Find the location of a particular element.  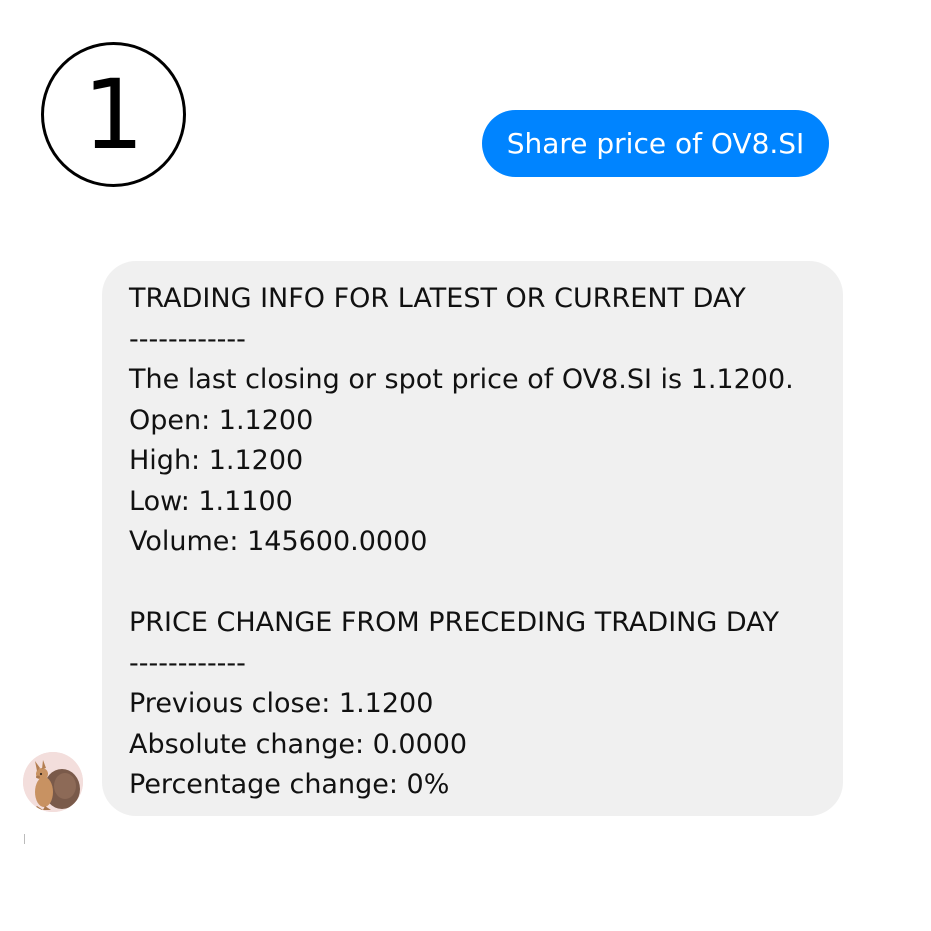

reply-line-high: High: 1.1200 is located at coordinates (216, 460).